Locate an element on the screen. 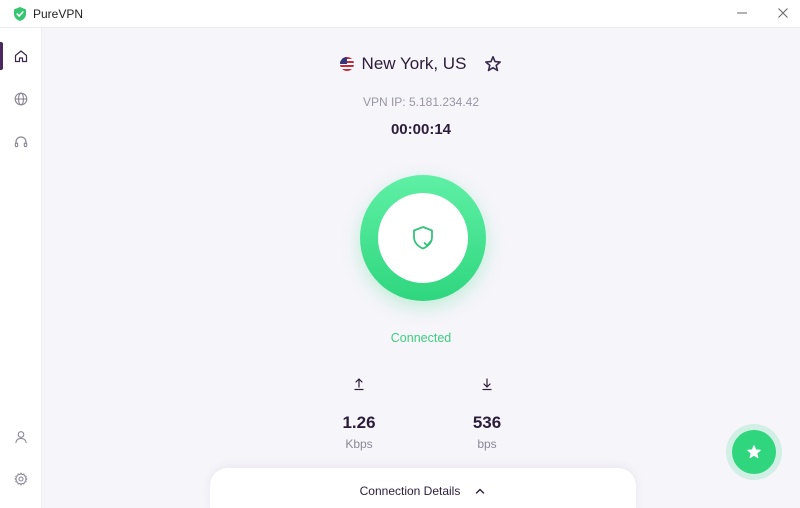 The height and width of the screenshot is (508, 800). upload-speed-unit: Kbps is located at coordinates (359, 444).